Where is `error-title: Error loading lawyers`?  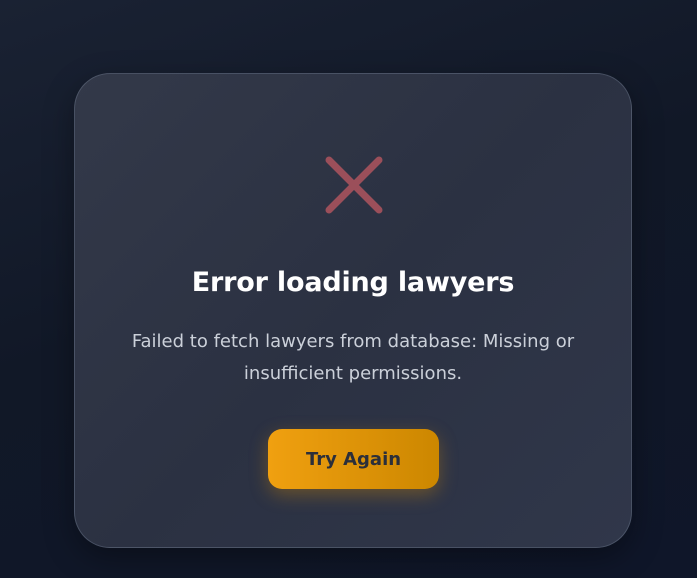
error-title: Error loading lawyers is located at coordinates (353, 282).